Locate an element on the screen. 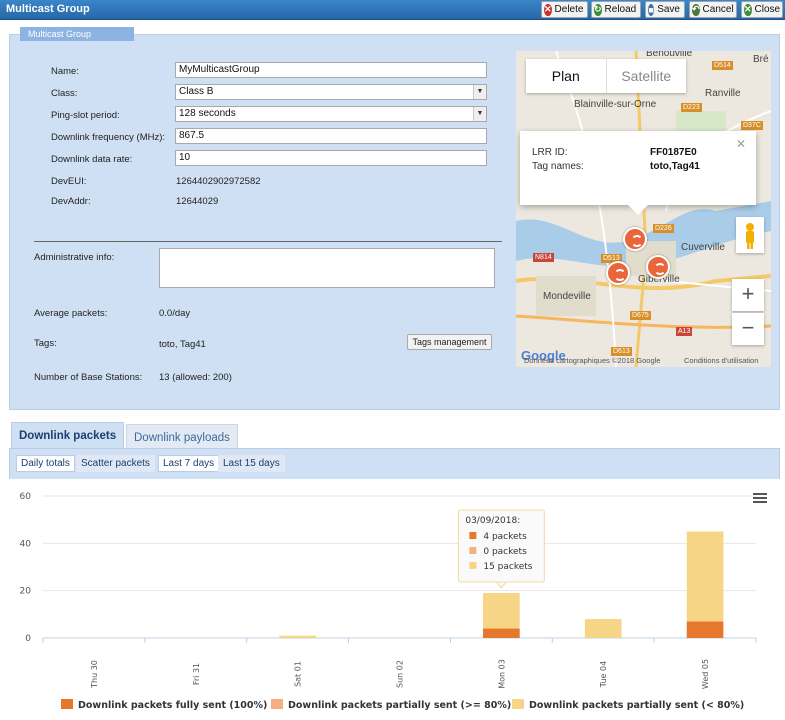 The image size is (785, 720). chart-menu-icon is located at coordinates (760, 498).